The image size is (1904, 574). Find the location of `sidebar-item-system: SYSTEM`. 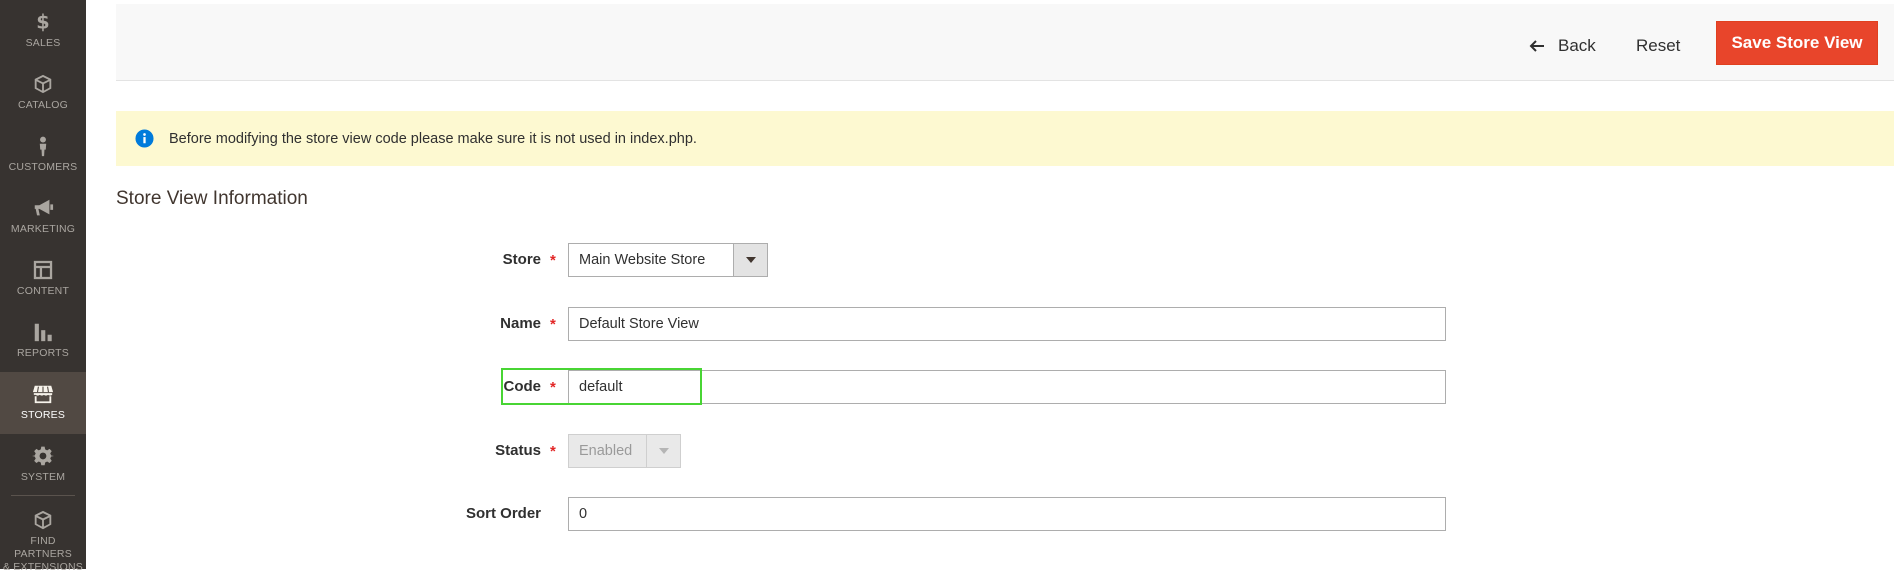

sidebar-item-system: SYSTEM is located at coordinates (43, 465).